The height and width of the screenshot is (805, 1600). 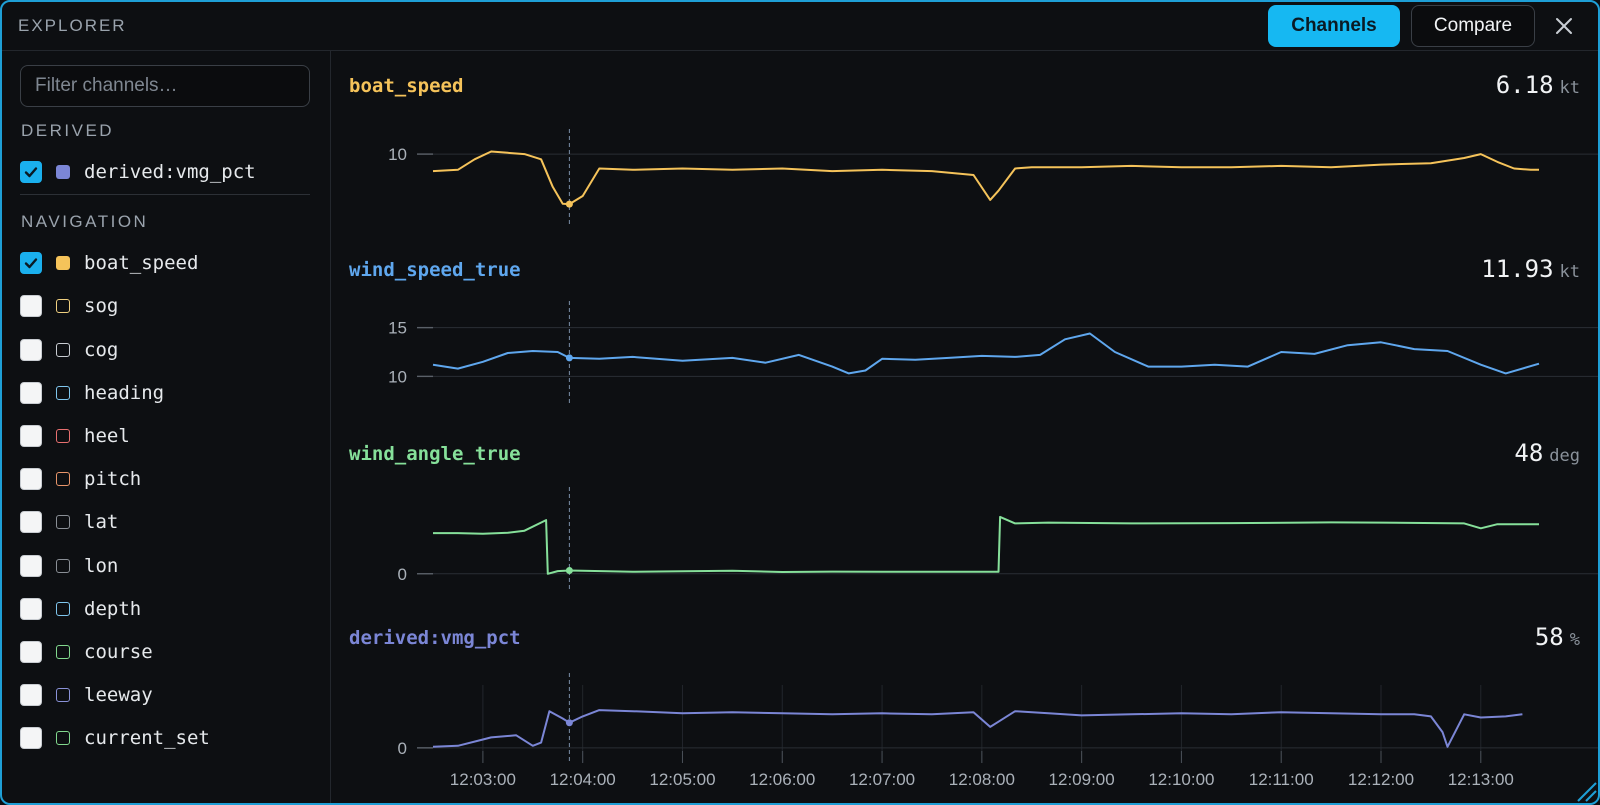 What do you see at coordinates (170, 306) in the screenshot?
I see `channel-item-sog: sog` at bounding box center [170, 306].